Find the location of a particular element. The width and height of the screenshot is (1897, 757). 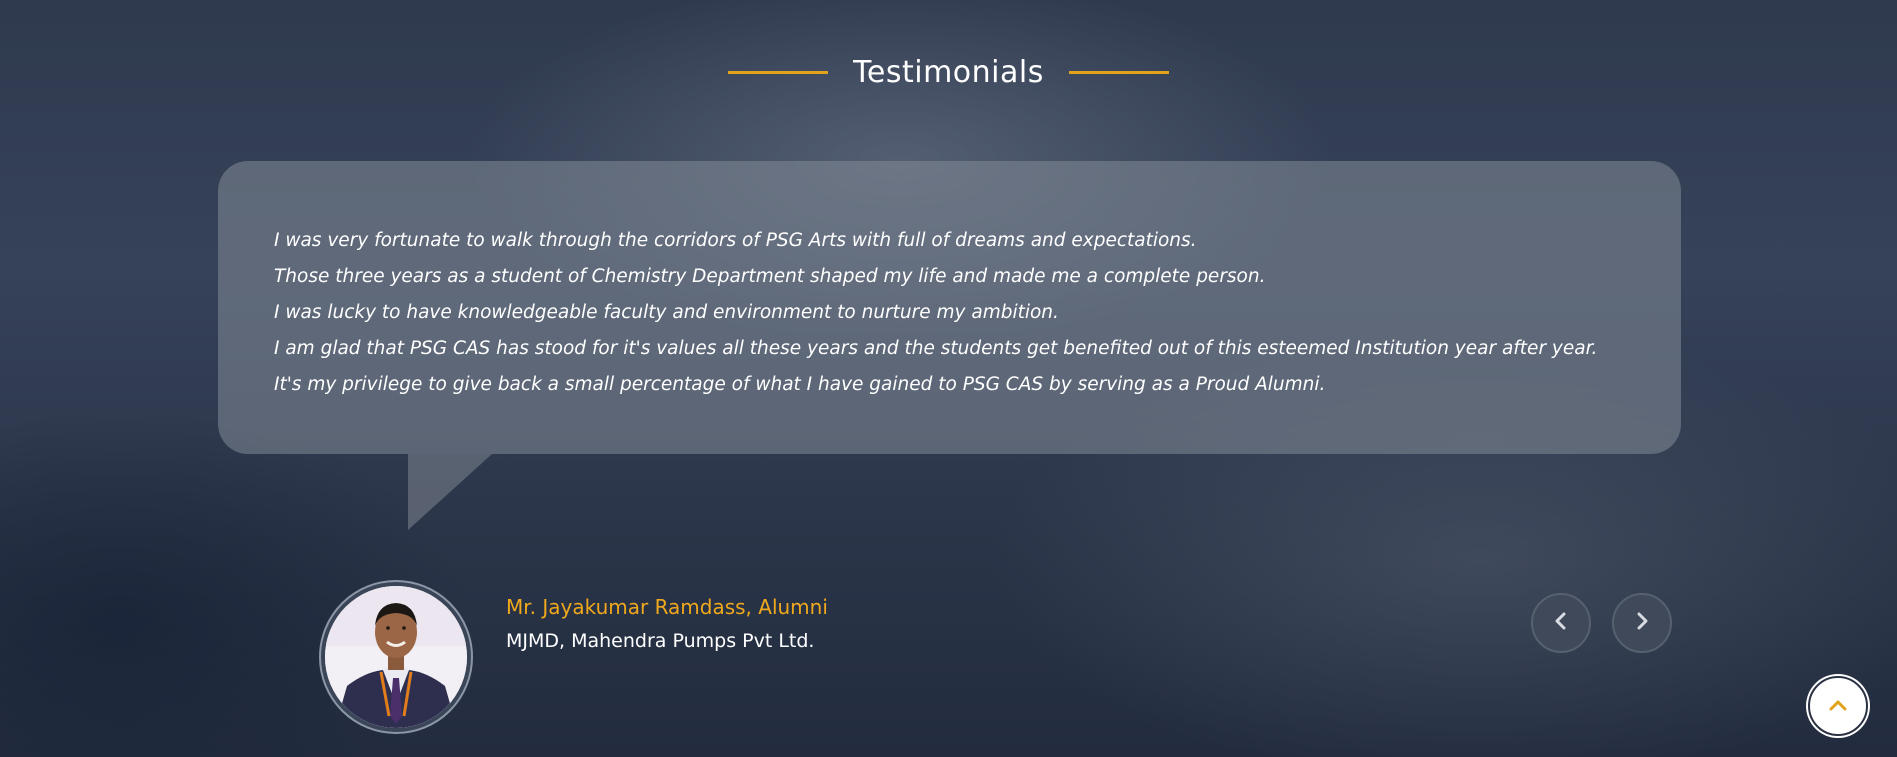

section-title: Testimonials is located at coordinates (948, 72).